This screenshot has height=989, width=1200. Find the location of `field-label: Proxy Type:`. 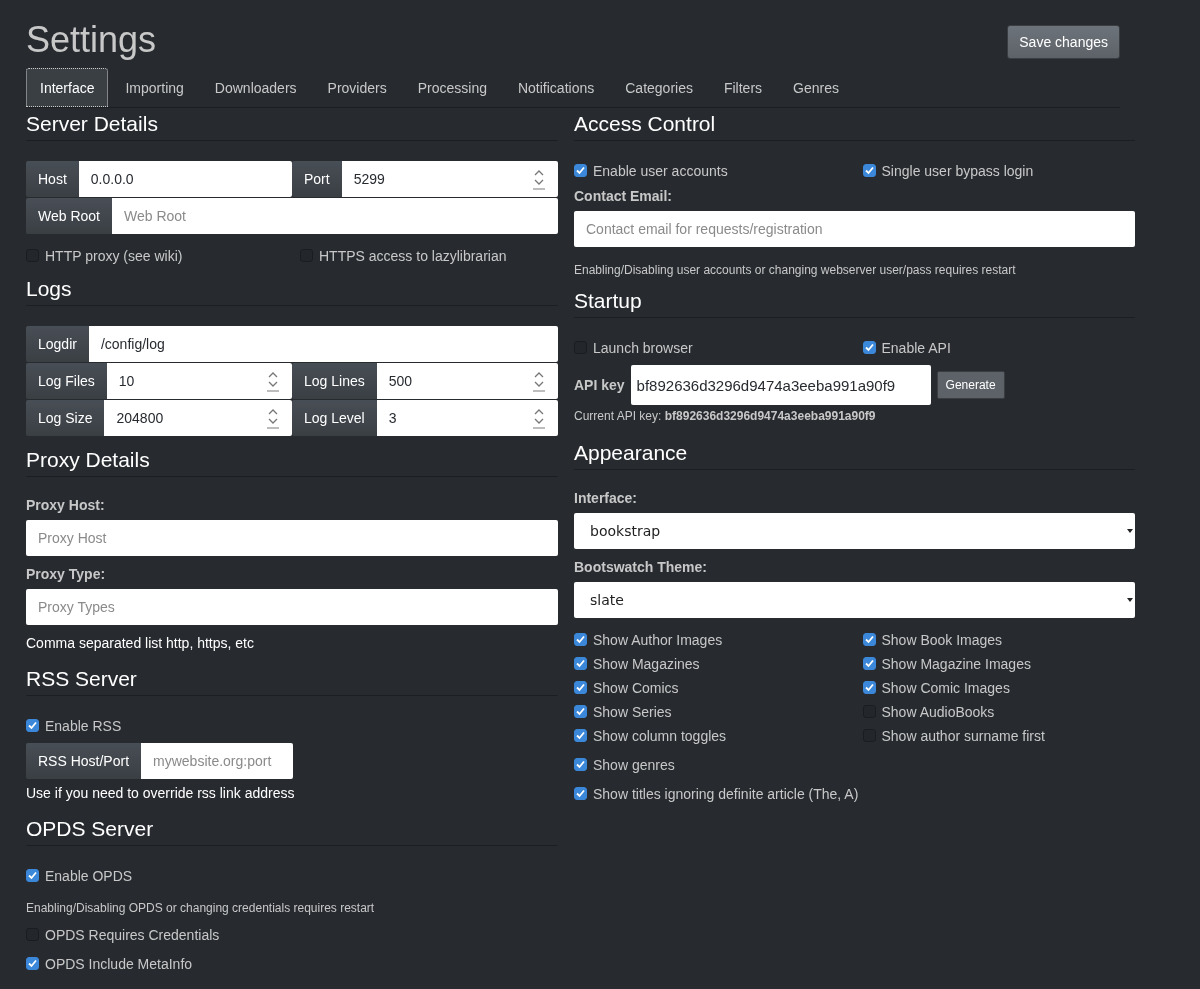

field-label: Proxy Type: is located at coordinates (66, 574).